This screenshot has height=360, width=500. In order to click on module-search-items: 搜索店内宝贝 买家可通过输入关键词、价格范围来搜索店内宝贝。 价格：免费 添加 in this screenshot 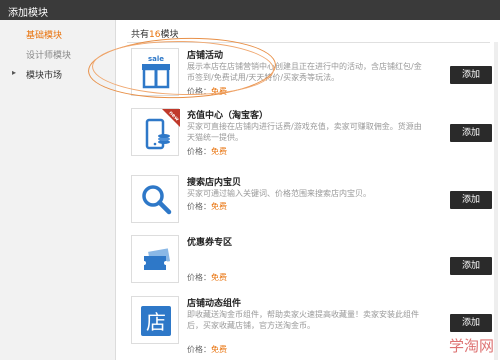, I will do `click(312, 203)`.